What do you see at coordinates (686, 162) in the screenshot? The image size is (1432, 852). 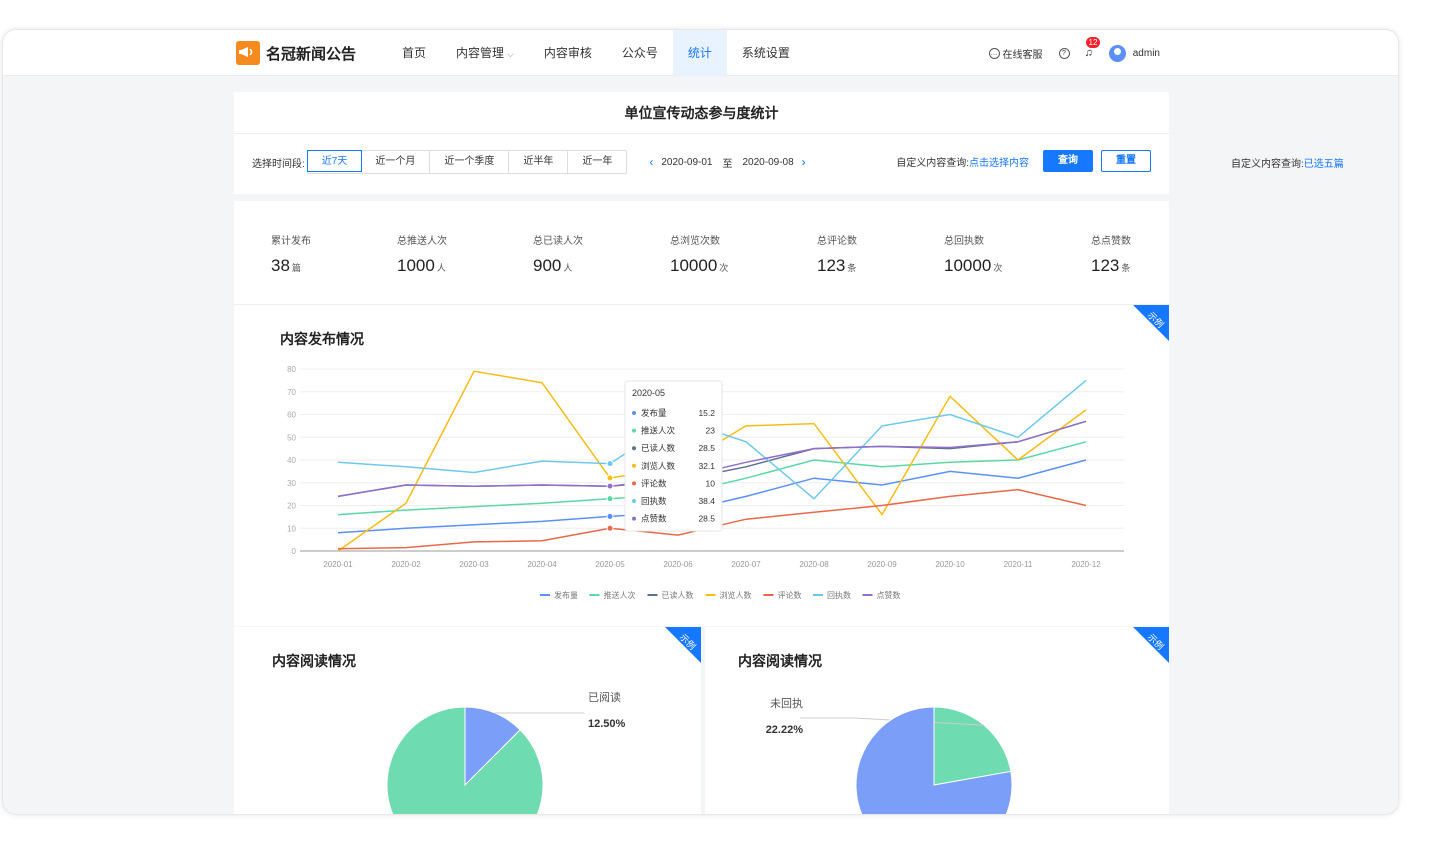 I see `start-date: 2020-09-01` at bounding box center [686, 162].